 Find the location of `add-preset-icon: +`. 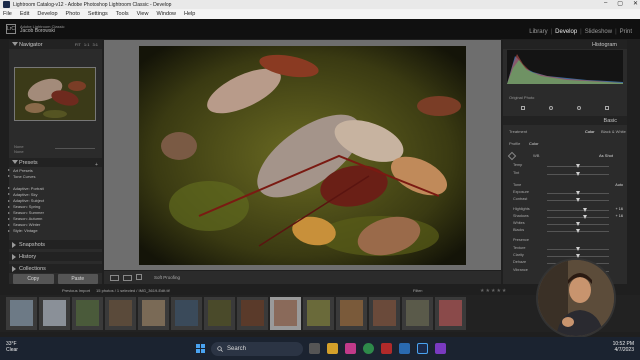

add-preset-icon: + is located at coordinates (96, 165).